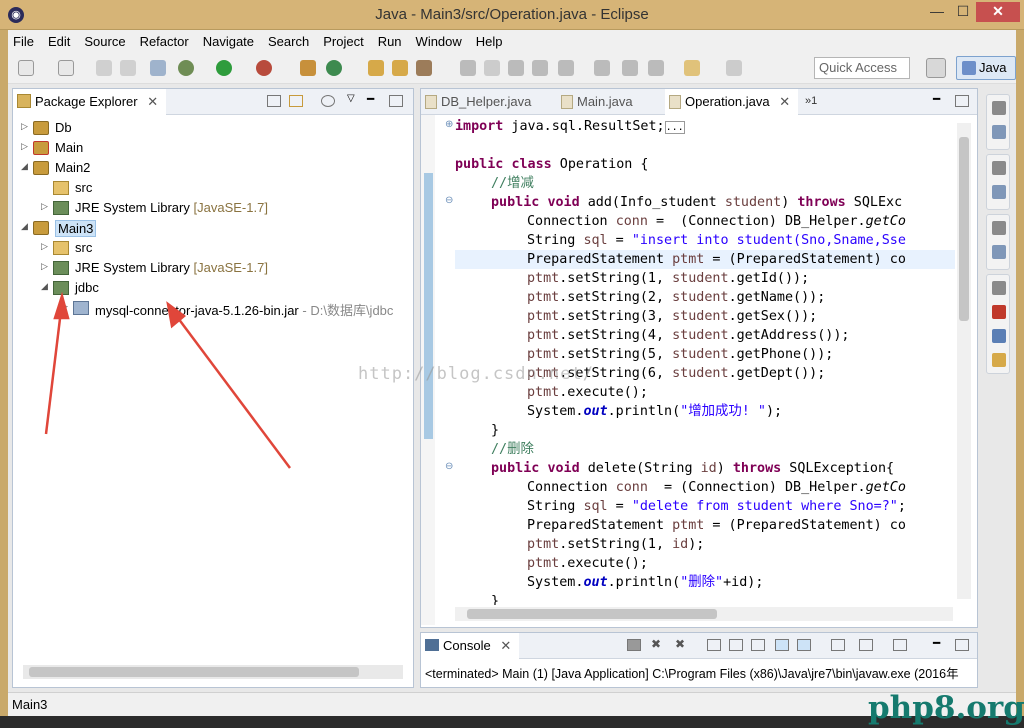 The width and height of the screenshot is (1024, 728). I want to click on close-view-icon: ✕, so click(505, 645).